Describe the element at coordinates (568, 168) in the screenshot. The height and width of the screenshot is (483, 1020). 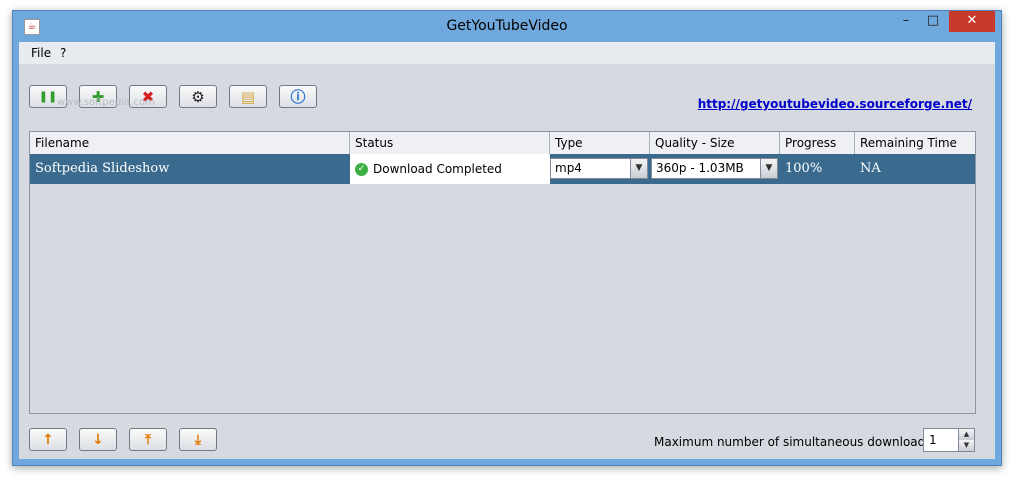
I see `type-value: mp4` at that location.